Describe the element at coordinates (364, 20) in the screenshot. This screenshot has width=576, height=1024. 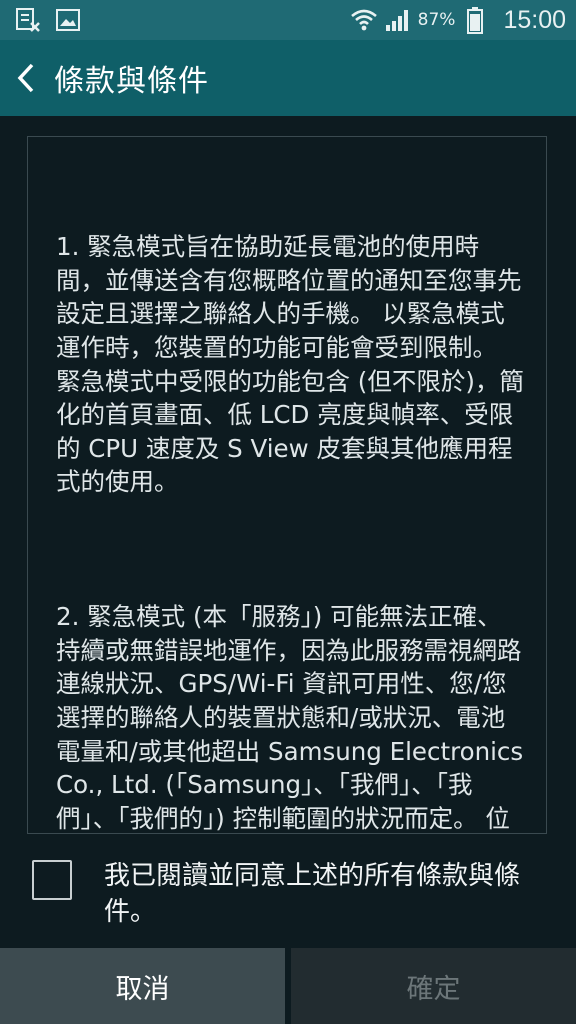
I see `wifi-icon` at that location.